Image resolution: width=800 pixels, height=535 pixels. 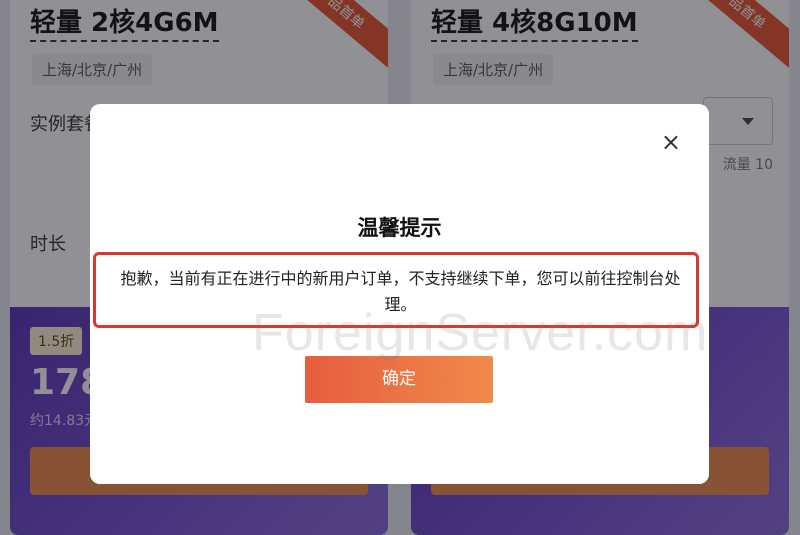 I want to click on dialog-message: 抱歉，当前有正在进行中的新用户订单，不支持继续下单，您可以前往控制台处理。, so click(x=400, y=291).